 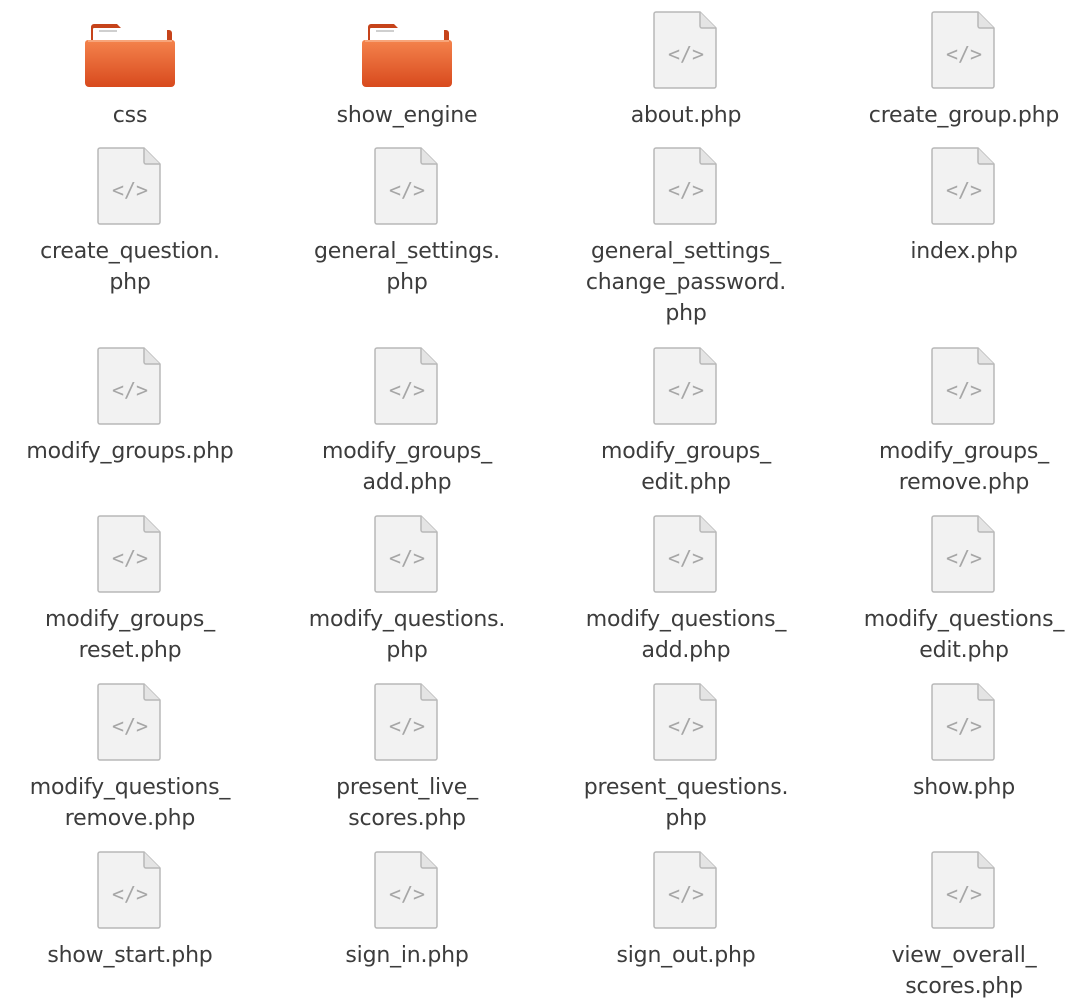 What do you see at coordinates (407, 635) in the screenshot?
I see `file-name: modify_questions. php` at bounding box center [407, 635].